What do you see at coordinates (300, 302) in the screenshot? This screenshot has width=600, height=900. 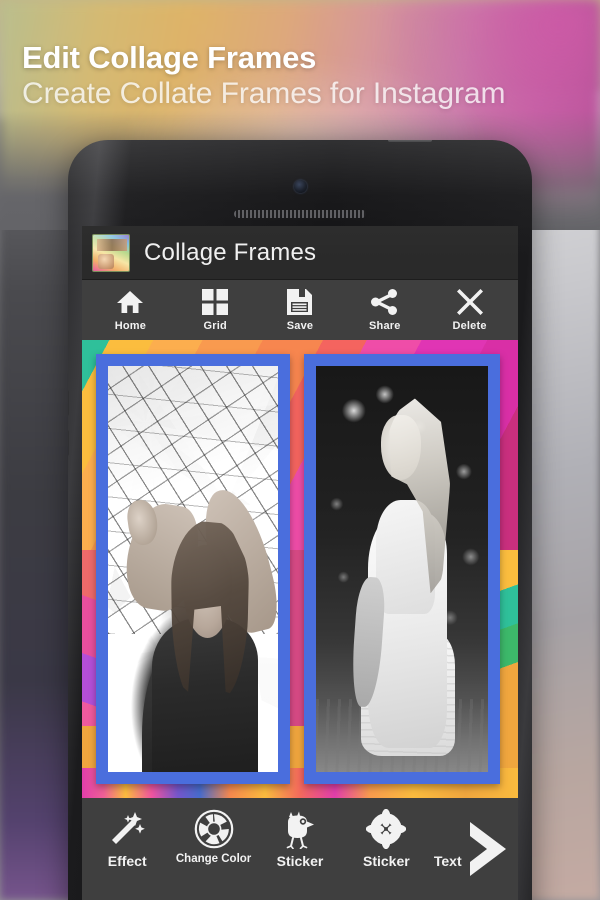 I see `floppy-disk-icon` at bounding box center [300, 302].